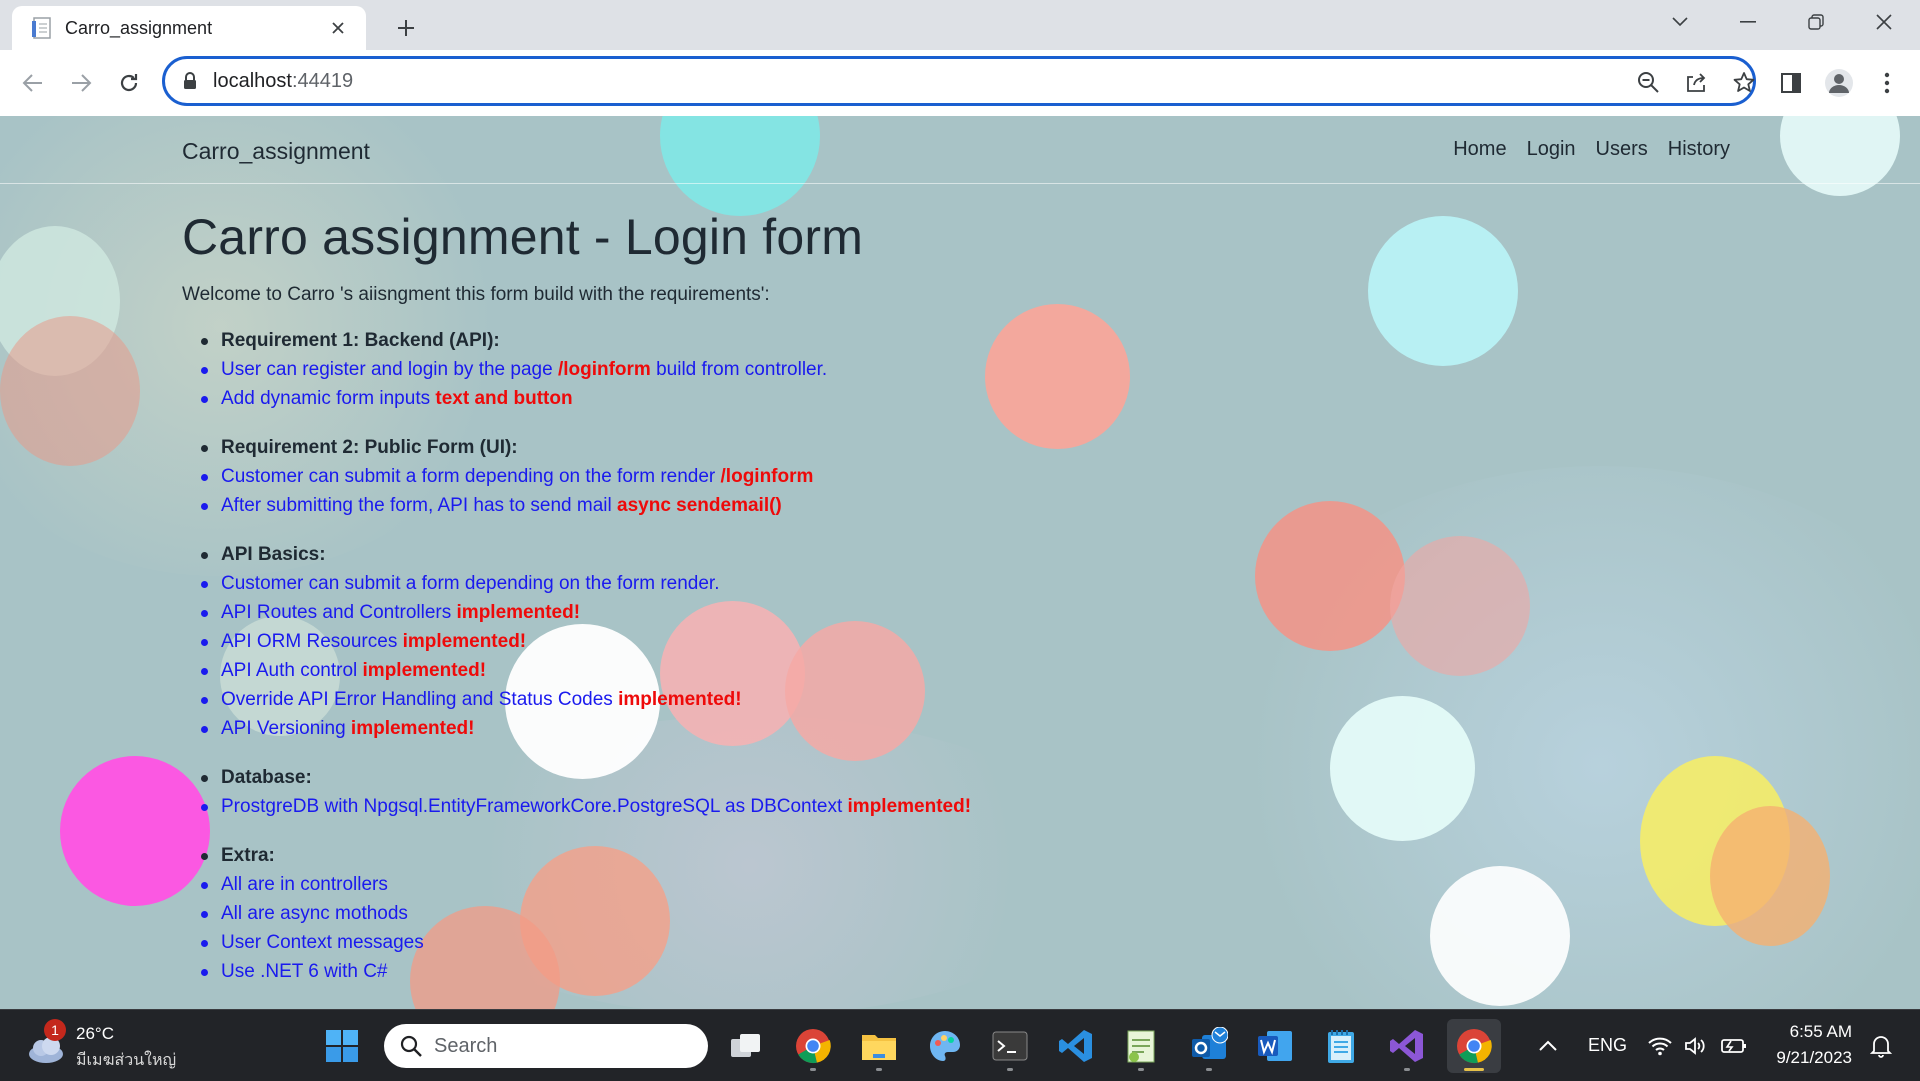 The width and height of the screenshot is (1920, 1081). I want to click on clock-date: 9/21/2023, so click(1807, 1058).